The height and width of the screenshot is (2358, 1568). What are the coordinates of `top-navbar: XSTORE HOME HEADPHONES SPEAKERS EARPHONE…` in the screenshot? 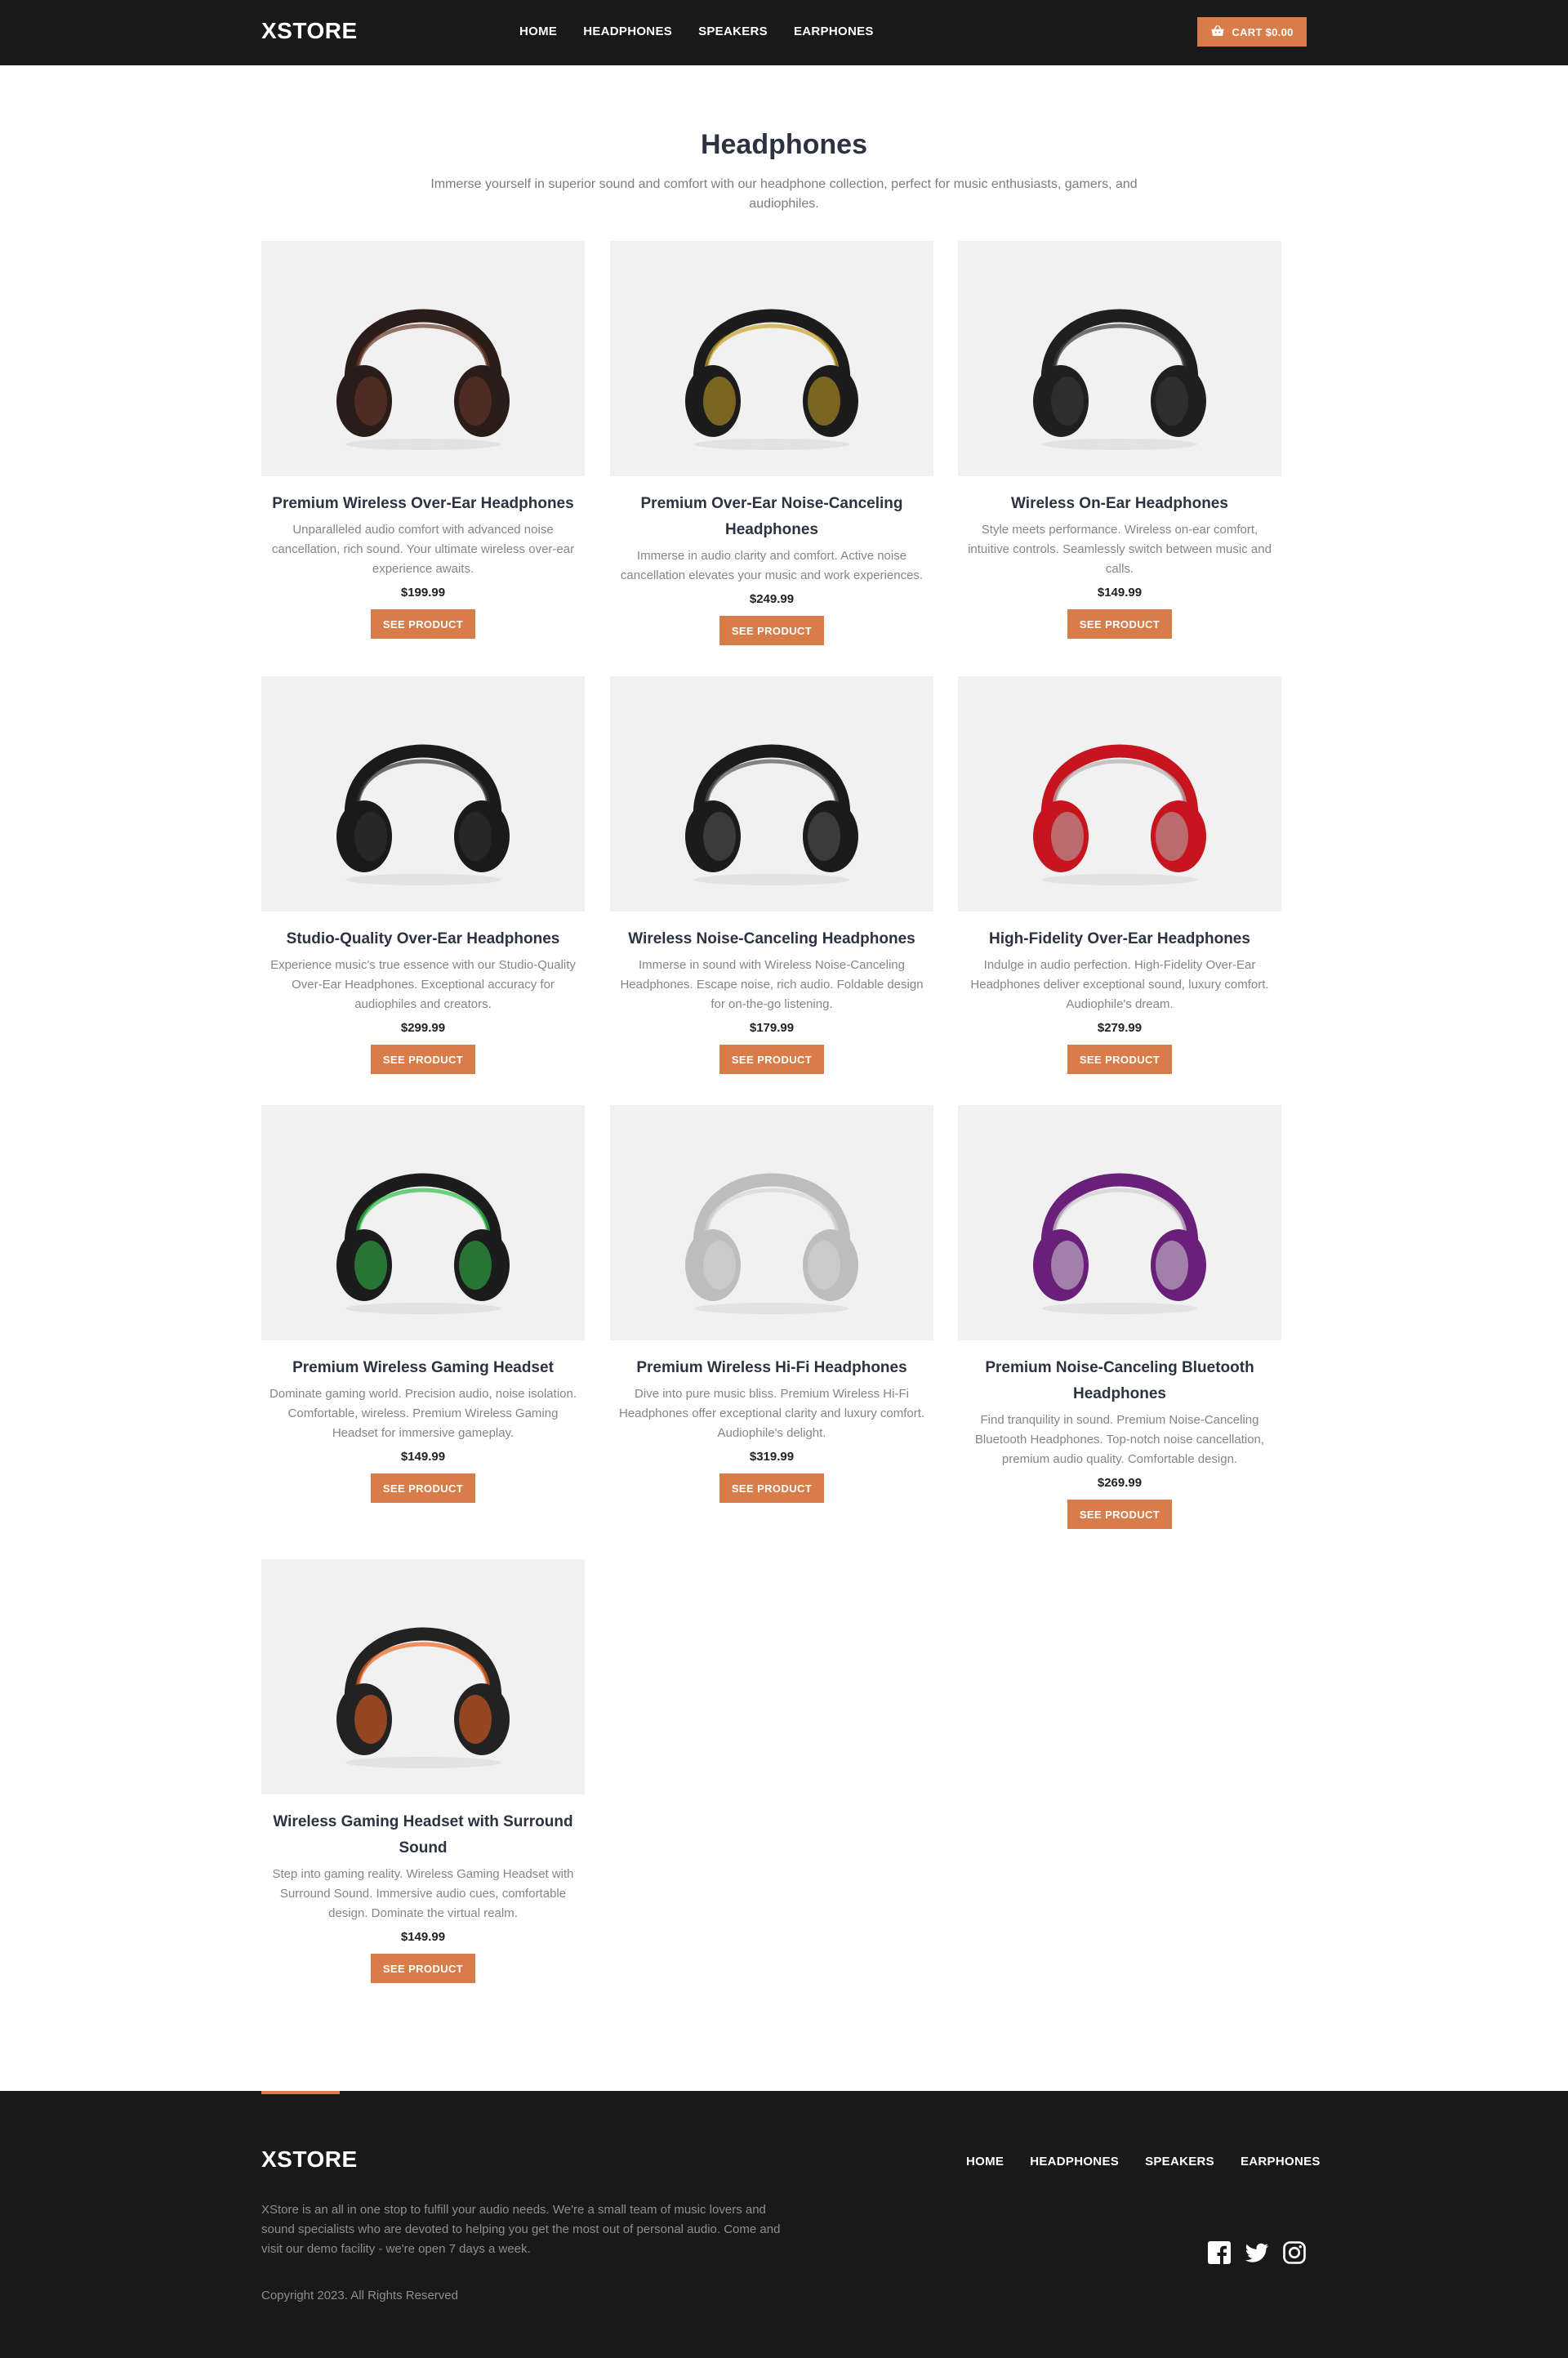 It's located at (784, 32).